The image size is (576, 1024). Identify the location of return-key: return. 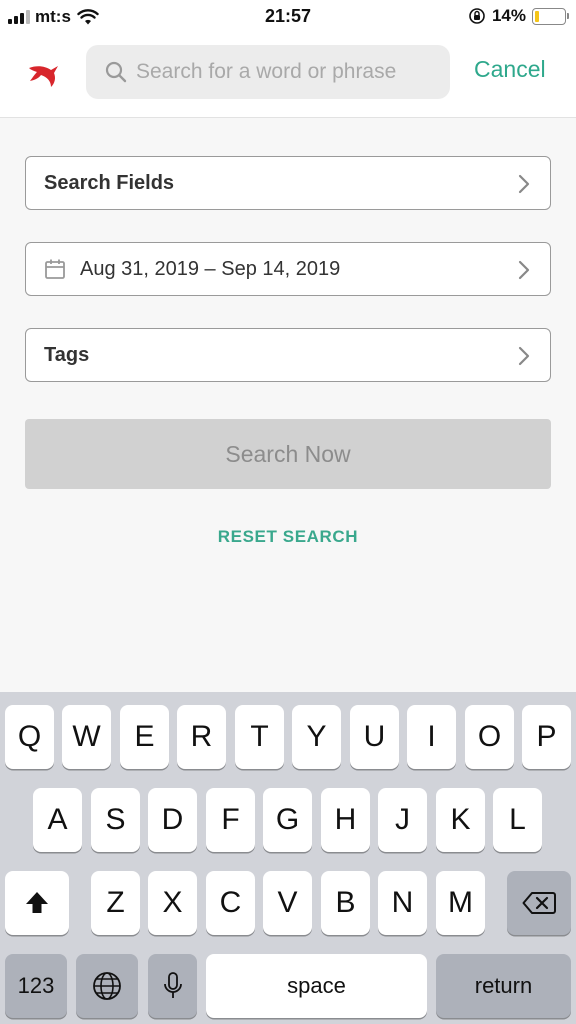
(503, 986).